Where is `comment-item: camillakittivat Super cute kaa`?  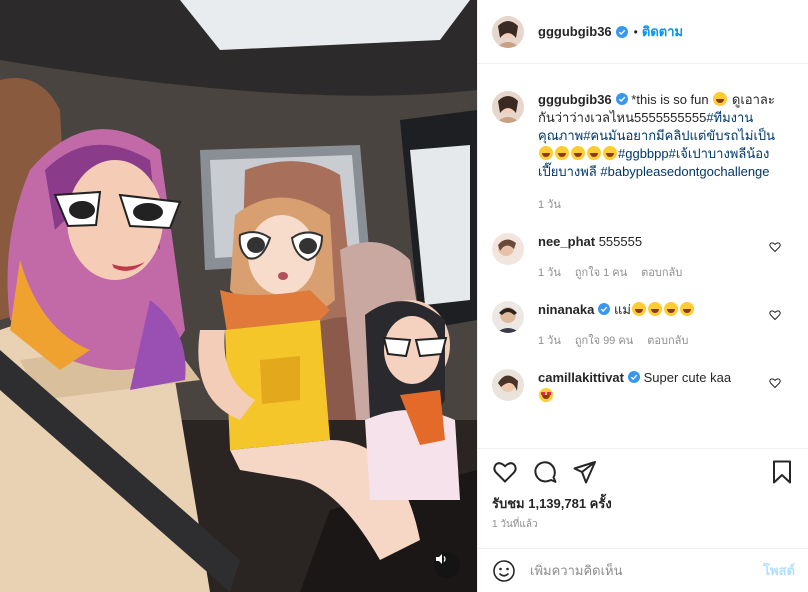 comment-item: camillakittivat Super cute kaa is located at coordinates (643, 387).